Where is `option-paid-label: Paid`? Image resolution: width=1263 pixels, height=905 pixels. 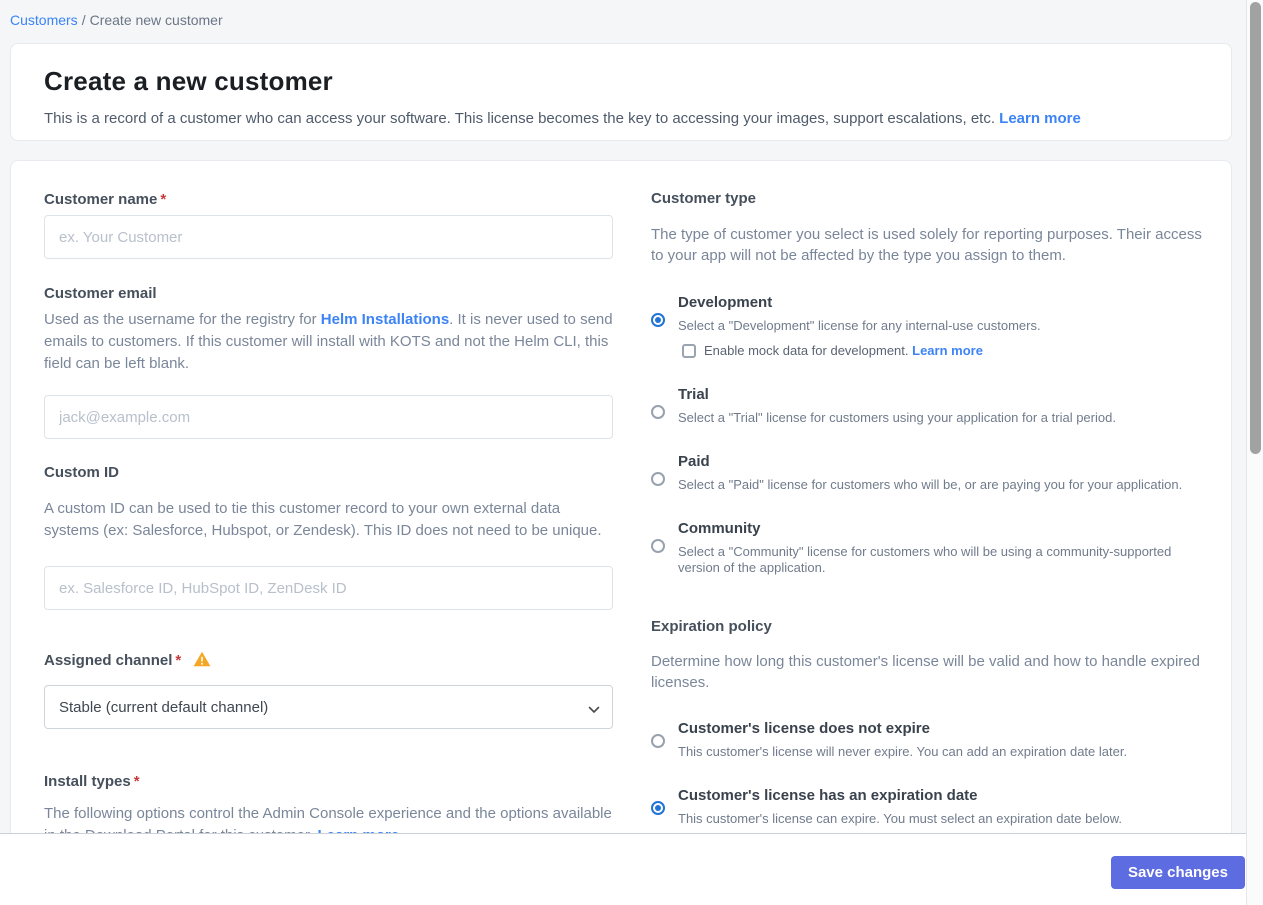 option-paid-label: Paid is located at coordinates (694, 461).